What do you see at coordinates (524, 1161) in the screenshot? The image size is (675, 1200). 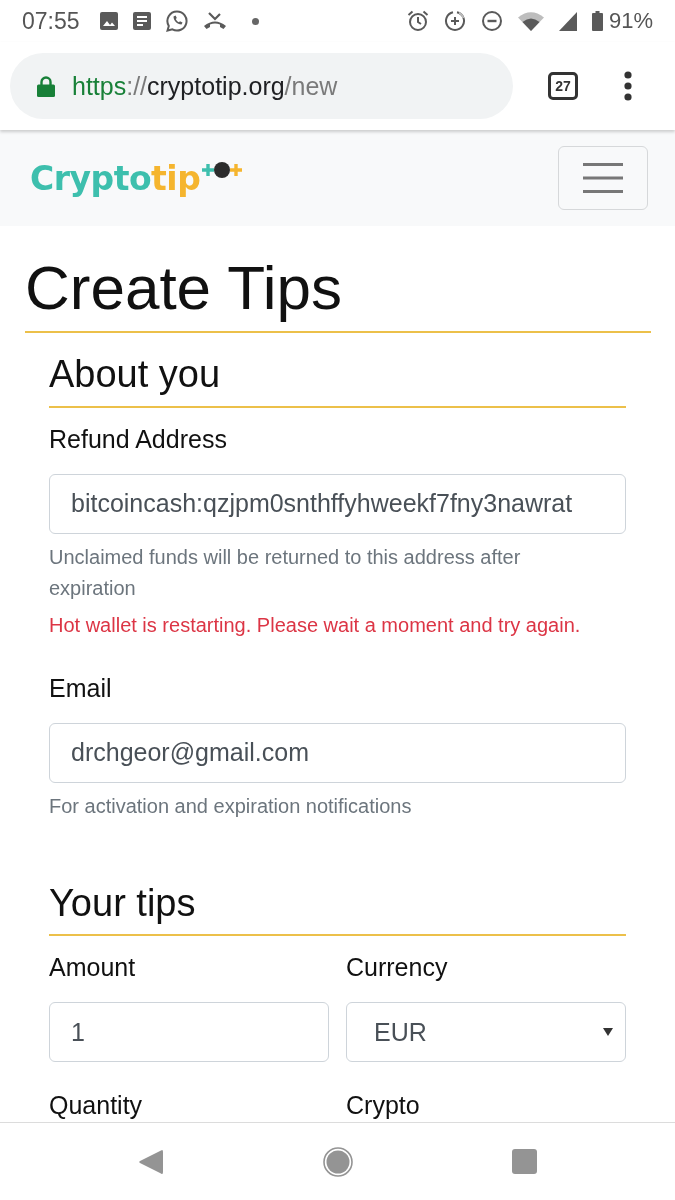 I see `recents-icon` at bounding box center [524, 1161].